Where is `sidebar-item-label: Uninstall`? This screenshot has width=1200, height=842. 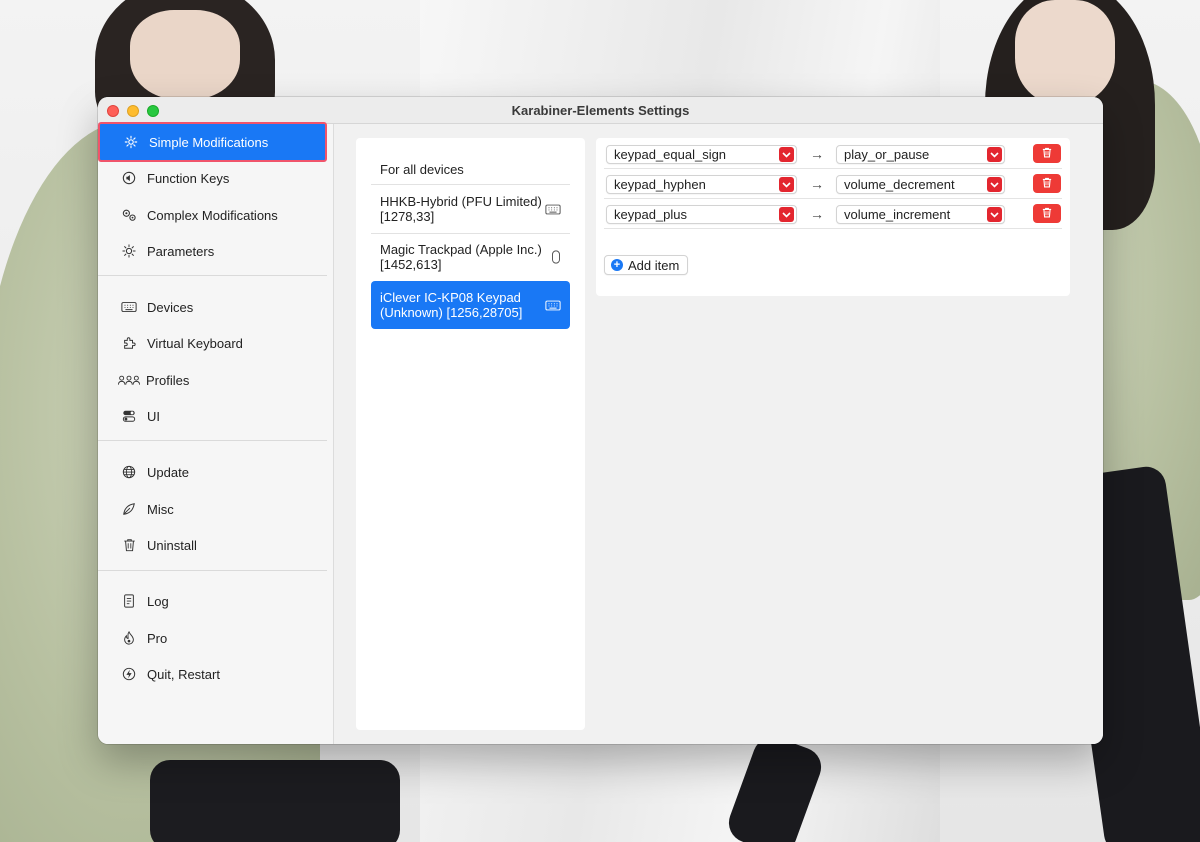 sidebar-item-label: Uninstall is located at coordinates (172, 545).